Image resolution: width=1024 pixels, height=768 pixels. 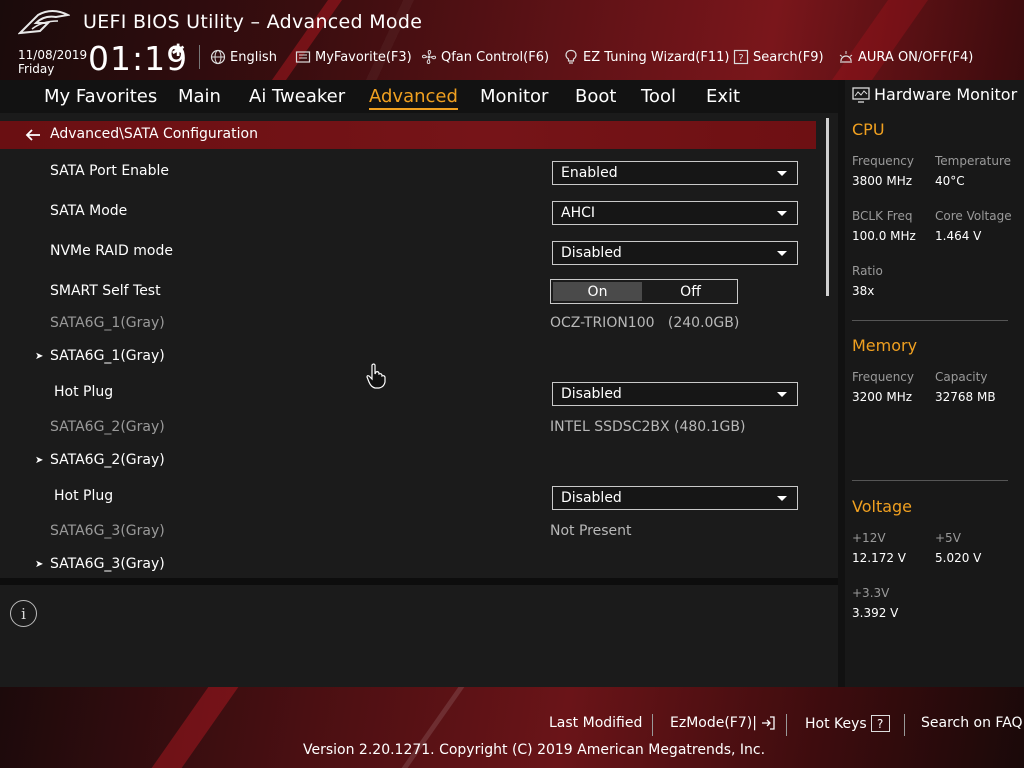 What do you see at coordinates (297, 96) in the screenshot?
I see `tab-ai-tweaker: Ai Tweaker` at bounding box center [297, 96].